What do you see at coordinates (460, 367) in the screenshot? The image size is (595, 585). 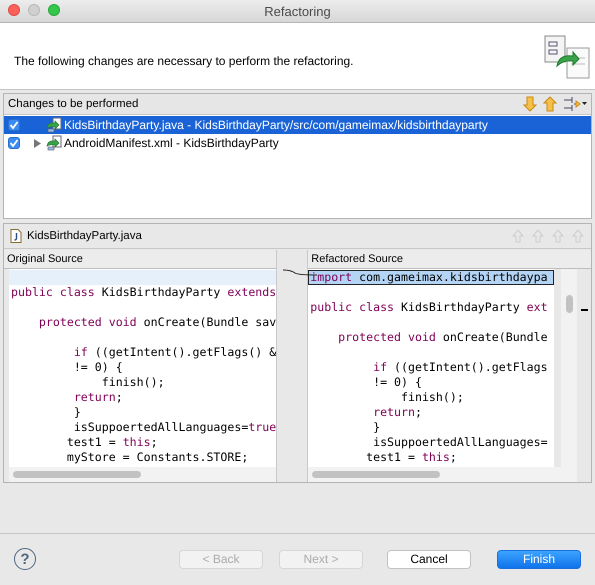 I see `code-line: if ((getIntent().getFlags` at bounding box center [460, 367].